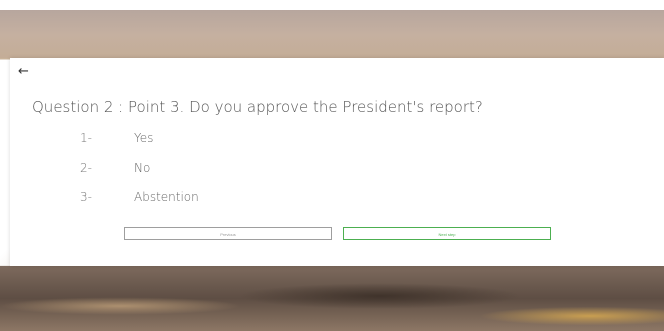  What do you see at coordinates (210, 141) in the screenshot?
I see `option-yes: 1- Yes` at bounding box center [210, 141].